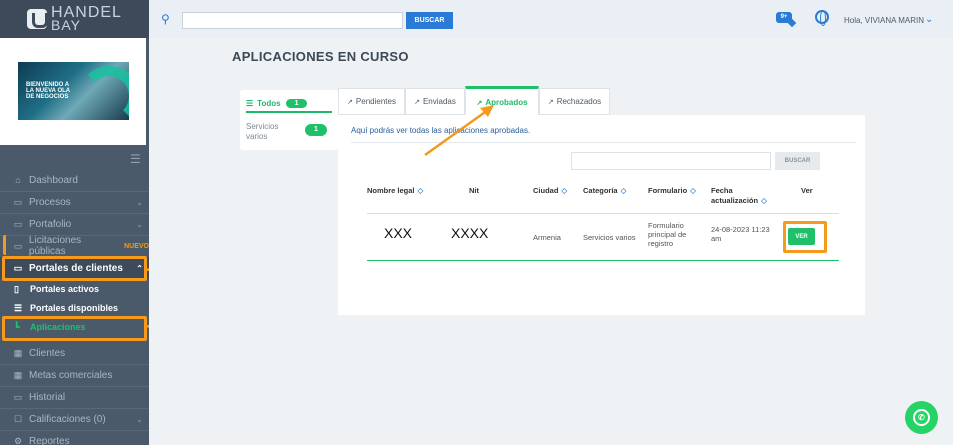 This screenshot has width=953, height=445. I want to click on tab-pendientes: ↗ Pendientes, so click(371, 101).